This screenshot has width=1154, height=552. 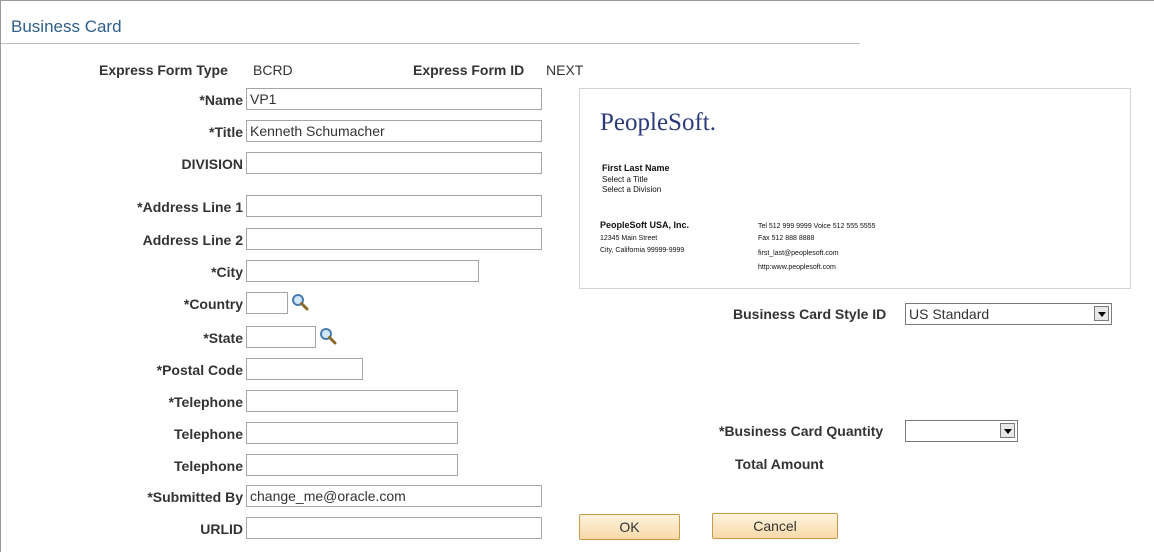 I want to click on country-input, so click(x=267, y=303).